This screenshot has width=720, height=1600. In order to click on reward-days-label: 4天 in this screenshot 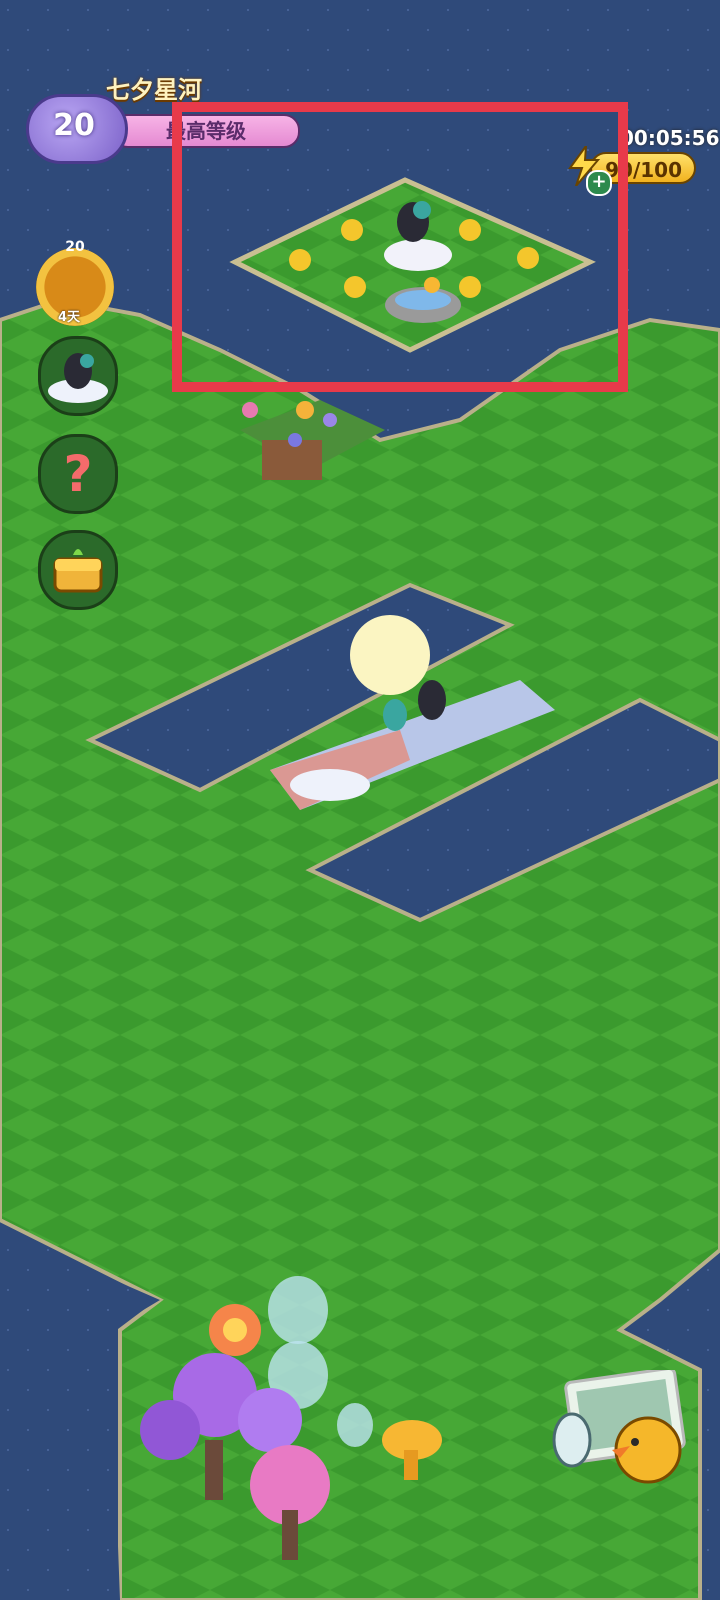, I will do `click(69, 317)`.